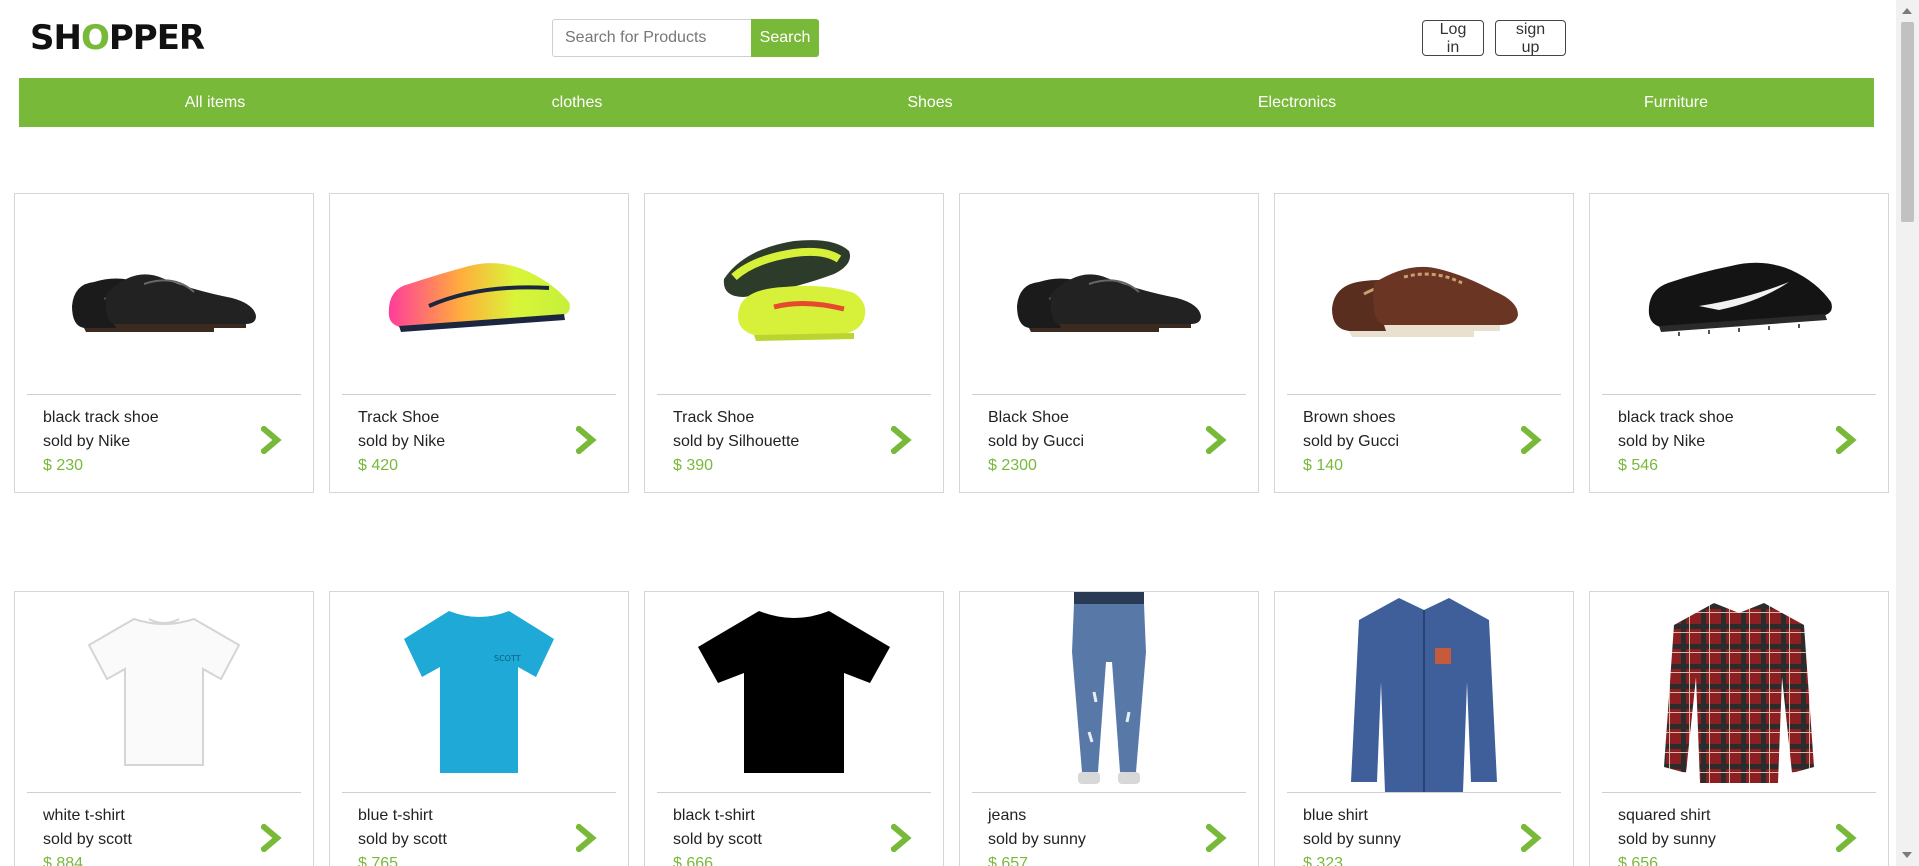 Image resolution: width=1919 pixels, height=866 pixels. Describe the element at coordinates (117, 38) in the screenshot. I see `shopper-logo: SHOPPER` at that location.